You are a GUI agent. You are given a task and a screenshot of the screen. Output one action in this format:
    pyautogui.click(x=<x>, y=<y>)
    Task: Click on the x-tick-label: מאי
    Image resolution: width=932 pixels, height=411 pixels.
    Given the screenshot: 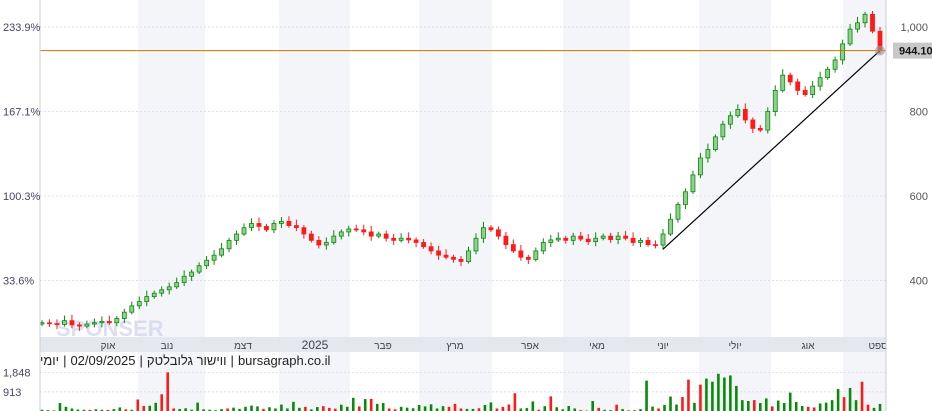 What is the action you would take?
    pyautogui.click(x=597, y=346)
    